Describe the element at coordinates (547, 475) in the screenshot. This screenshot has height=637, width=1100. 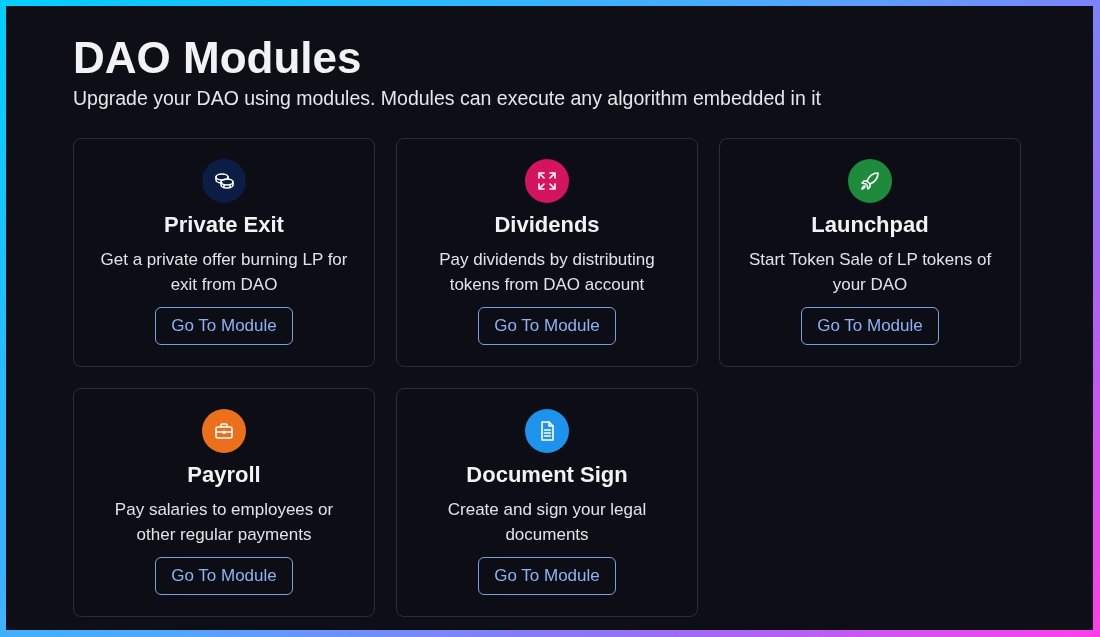
I see `module-title: Document Sign` at that location.